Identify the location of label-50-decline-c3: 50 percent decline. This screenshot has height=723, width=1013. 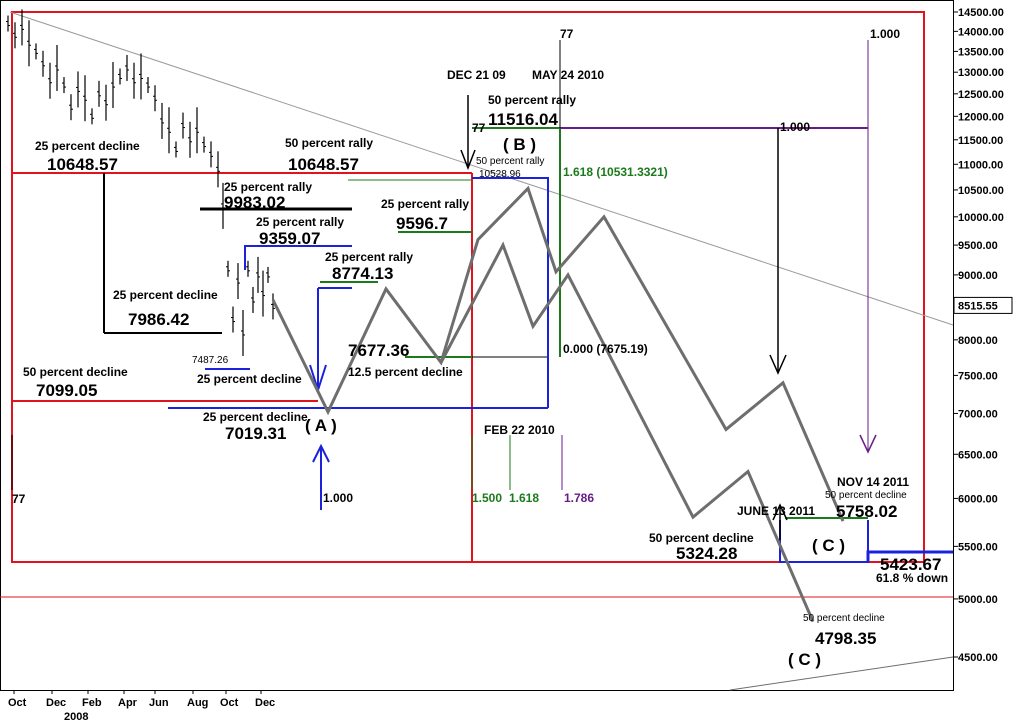
(844, 618).